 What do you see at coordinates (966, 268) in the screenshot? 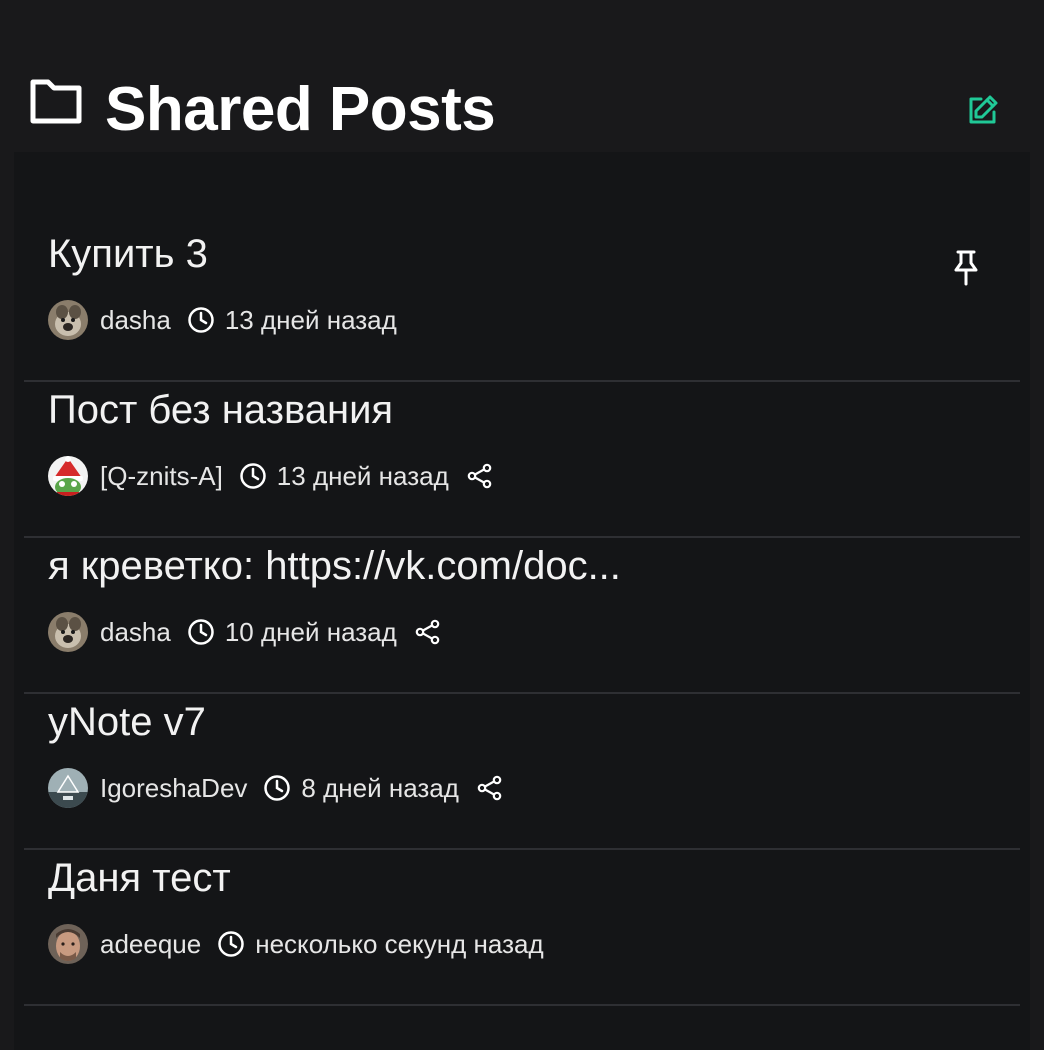
I see `pin-icon` at bounding box center [966, 268].